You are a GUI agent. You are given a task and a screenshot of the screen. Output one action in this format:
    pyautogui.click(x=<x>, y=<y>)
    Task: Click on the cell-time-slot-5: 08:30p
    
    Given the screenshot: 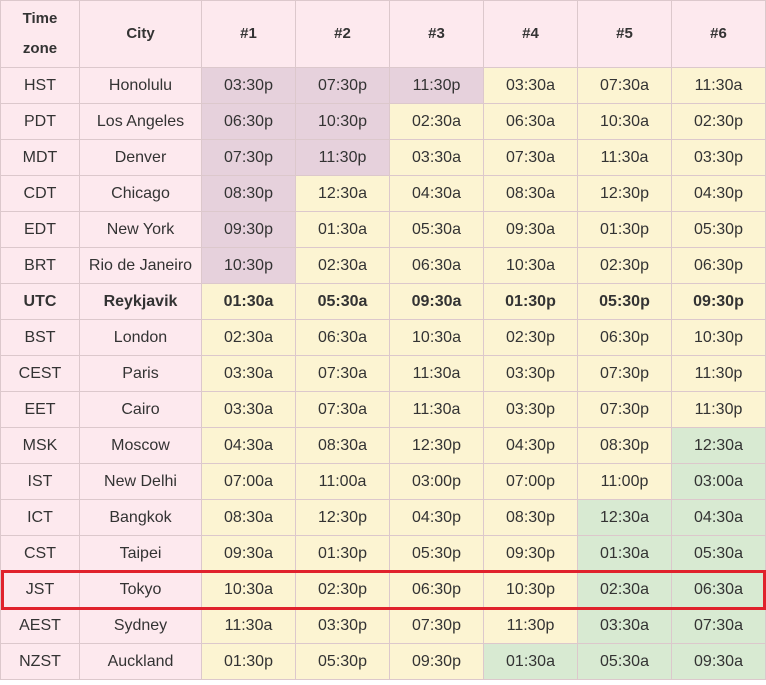 What is the action you would take?
    pyautogui.click(x=624, y=445)
    